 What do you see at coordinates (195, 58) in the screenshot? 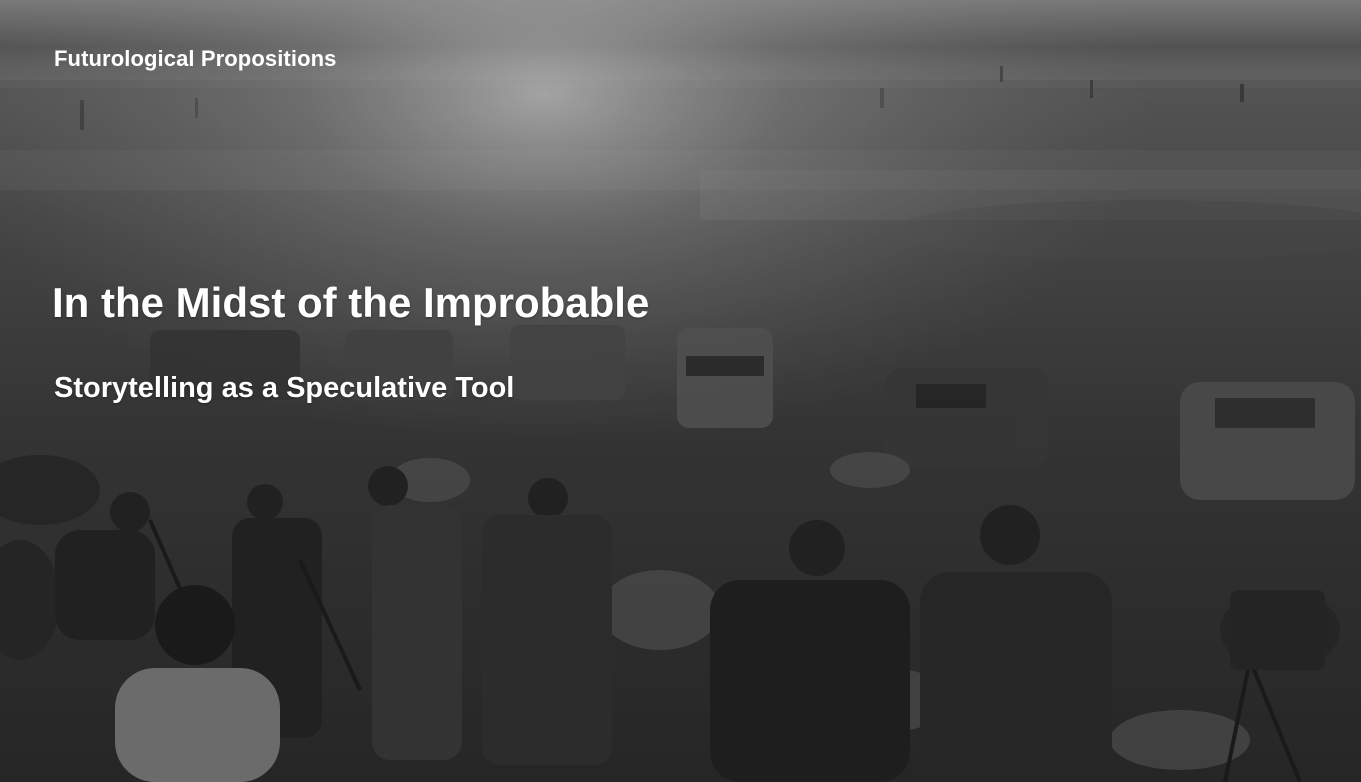
I see `kicker-label: Futurological Propositions` at bounding box center [195, 58].